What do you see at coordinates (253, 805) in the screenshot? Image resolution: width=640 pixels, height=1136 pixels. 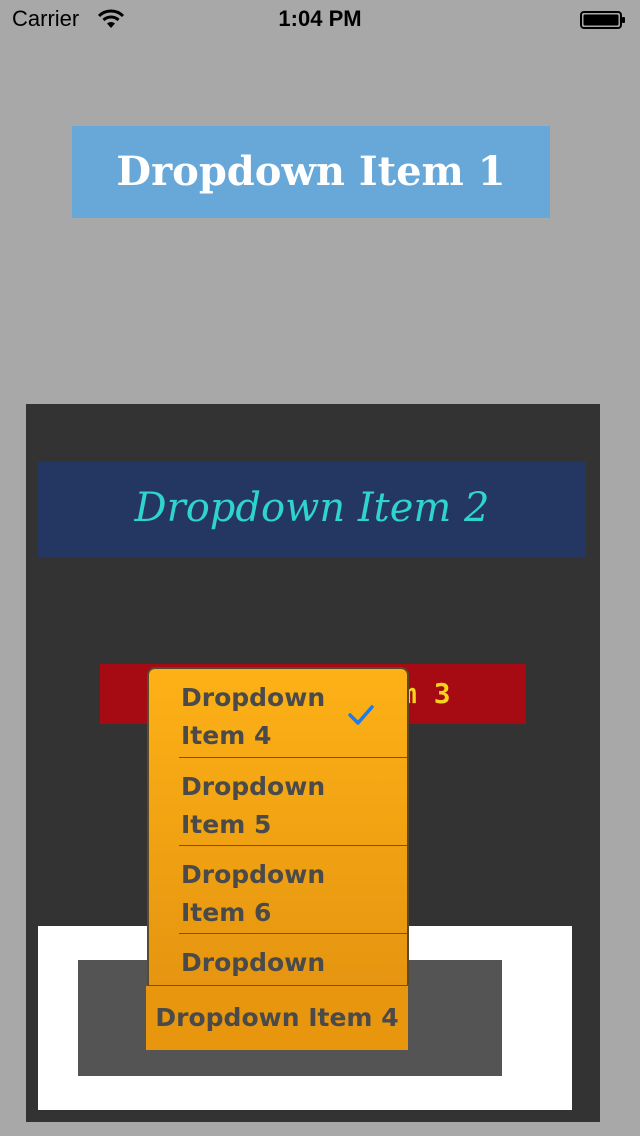 I see `menu-item-label: Dropdown Item 5` at bounding box center [253, 805].